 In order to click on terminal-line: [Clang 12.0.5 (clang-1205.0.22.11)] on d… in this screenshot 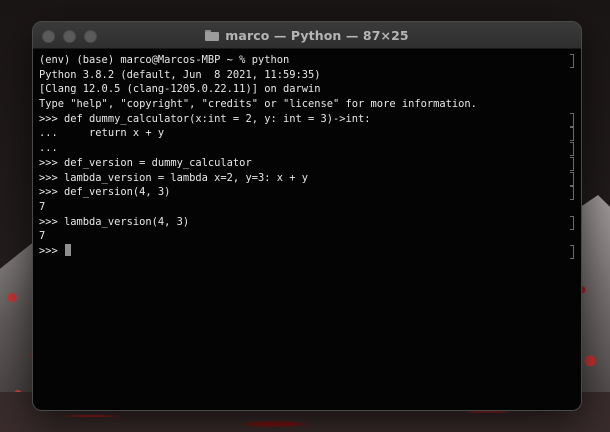, I will do `click(303, 89)`.